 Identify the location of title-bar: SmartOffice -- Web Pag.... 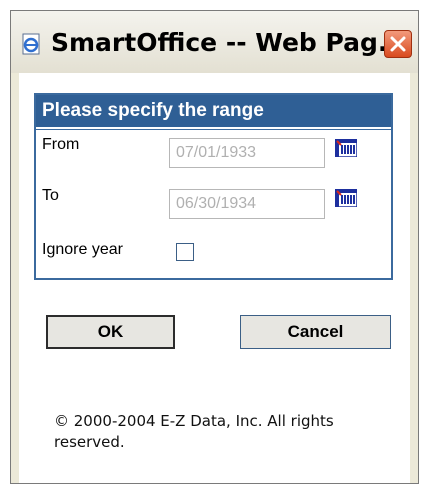
(214, 42).